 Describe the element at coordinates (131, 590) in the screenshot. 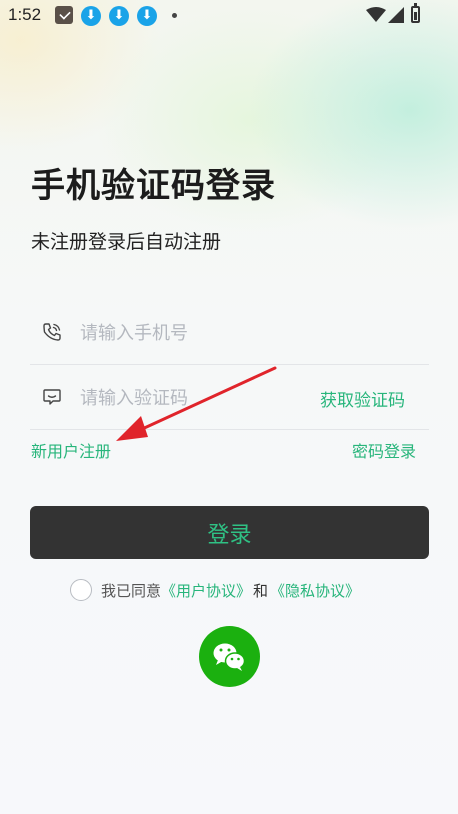

I see `agreement-prefix: 我已同意` at that location.